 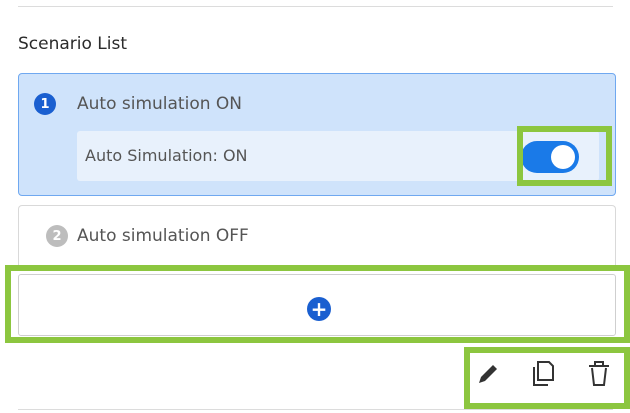 What do you see at coordinates (315, 6) in the screenshot?
I see `top-divider` at bounding box center [315, 6].